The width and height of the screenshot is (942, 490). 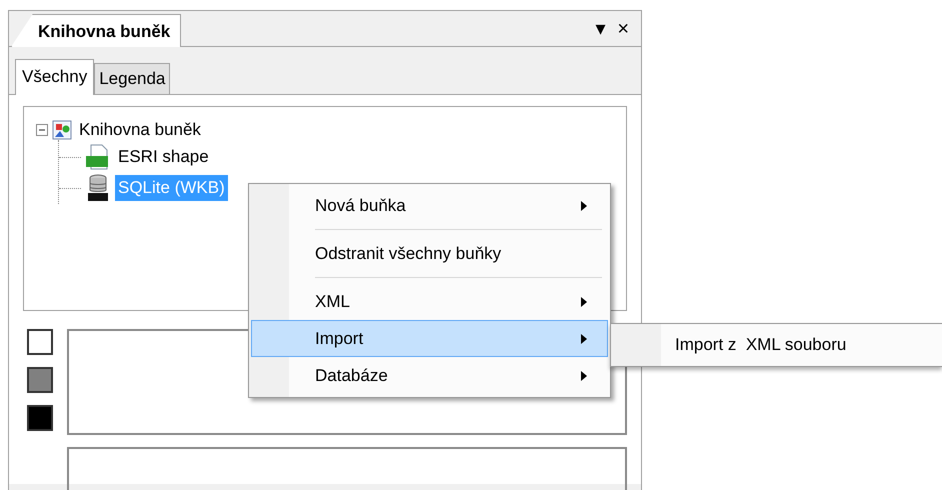 What do you see at coordinates (776, 345) in the screenshot?
I see `menu-item: Import z XML souboru` at bounding box center [776, 345].